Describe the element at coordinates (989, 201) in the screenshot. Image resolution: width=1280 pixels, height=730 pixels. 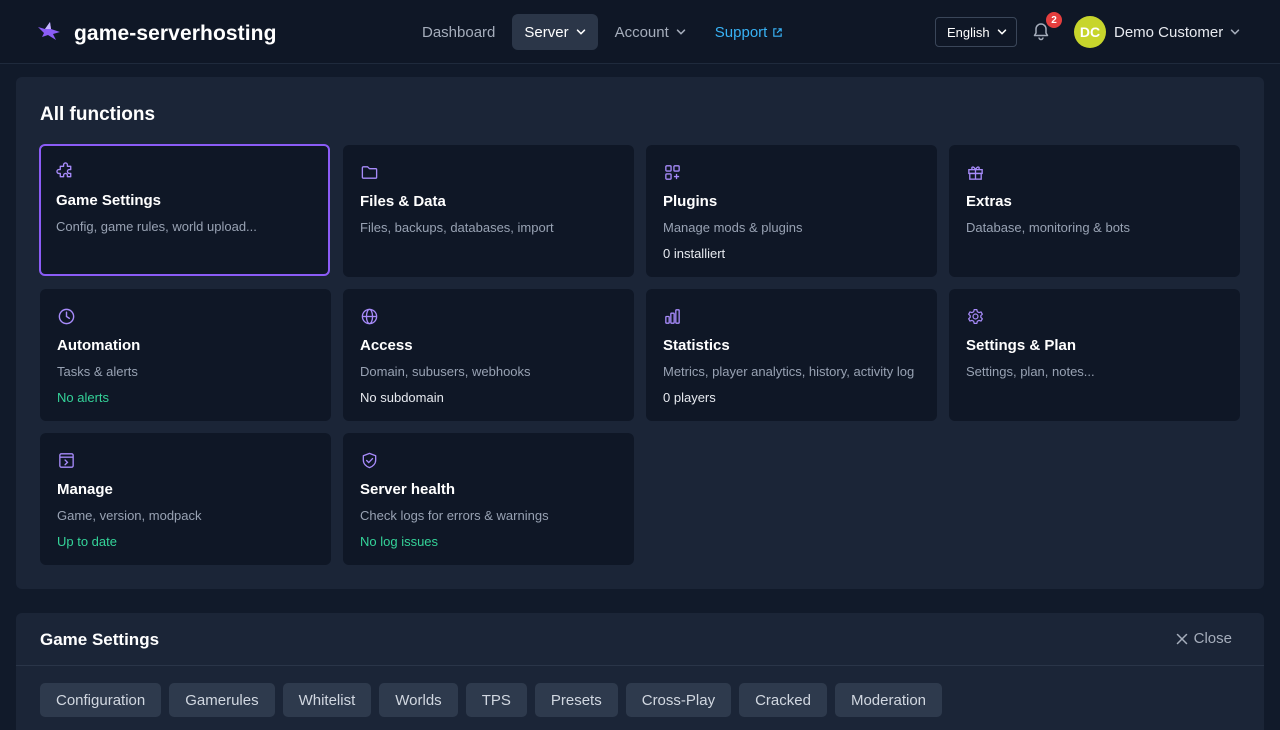
I see `card-title: Extras` at that location.